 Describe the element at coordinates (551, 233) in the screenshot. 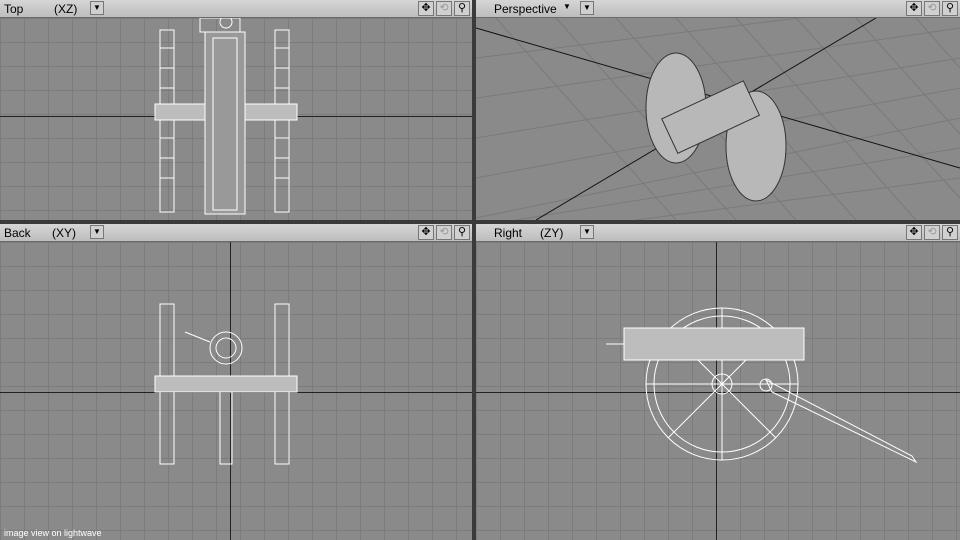

I see `axis-label: (ZY)` at that location.